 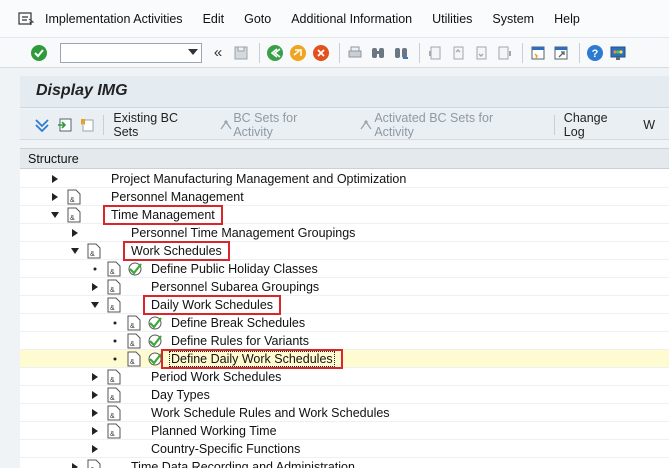 I want to click on bc-sets-activity-button: BC Sets for Activity, so click(x=278, y=125).